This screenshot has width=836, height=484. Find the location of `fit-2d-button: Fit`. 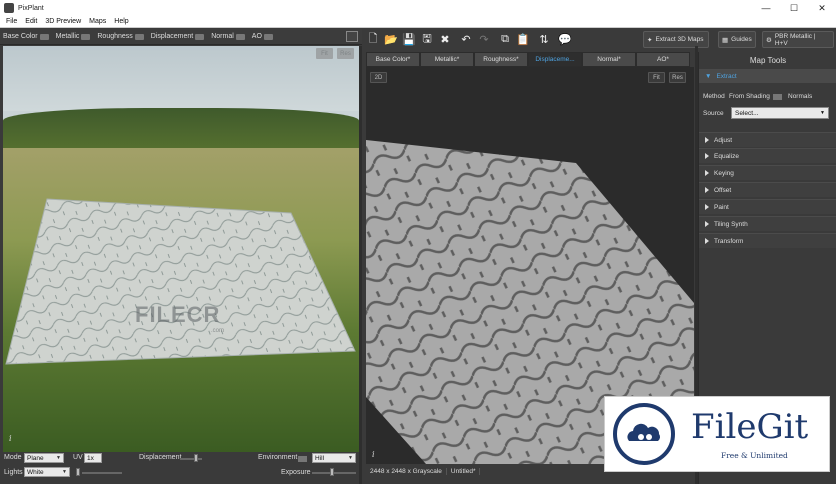

fit-2d-button: Fit is located at coordinates (656, 77).